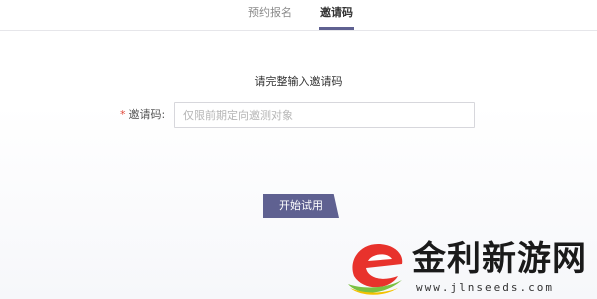 The height and width of the screenshot is (299, 597). What do you see at coordinates (123, 114) in the screenshot?
I see `required-mark: *` at bounding box center [123, 114].